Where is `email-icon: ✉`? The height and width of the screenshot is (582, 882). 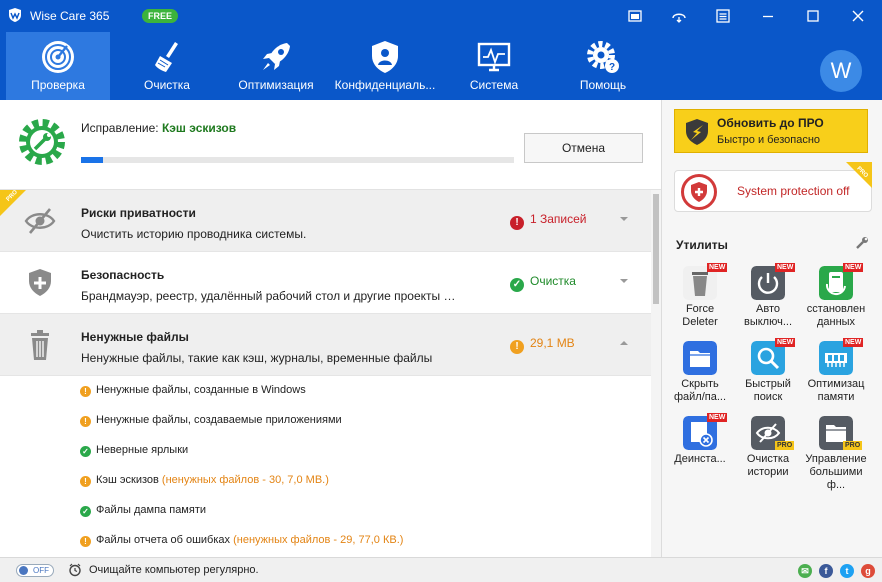
email-icon: ✉ is located at coordinates (805, 571).